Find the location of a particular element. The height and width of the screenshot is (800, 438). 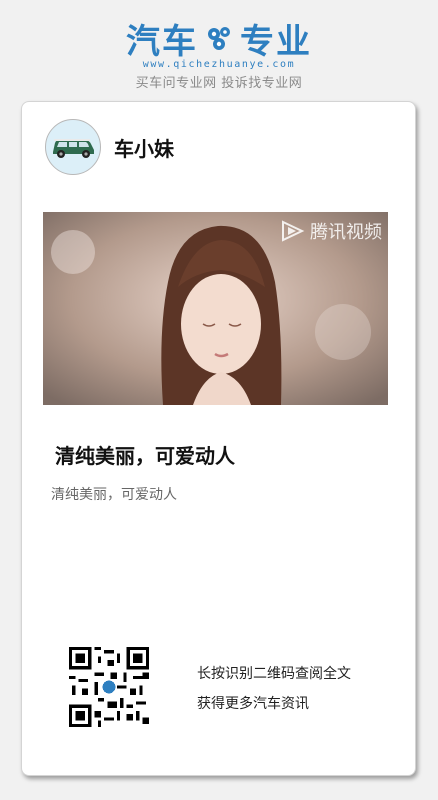

logo-tagline: 买车问专业网 投诉找专业网 is located at coordinates (219, 83).